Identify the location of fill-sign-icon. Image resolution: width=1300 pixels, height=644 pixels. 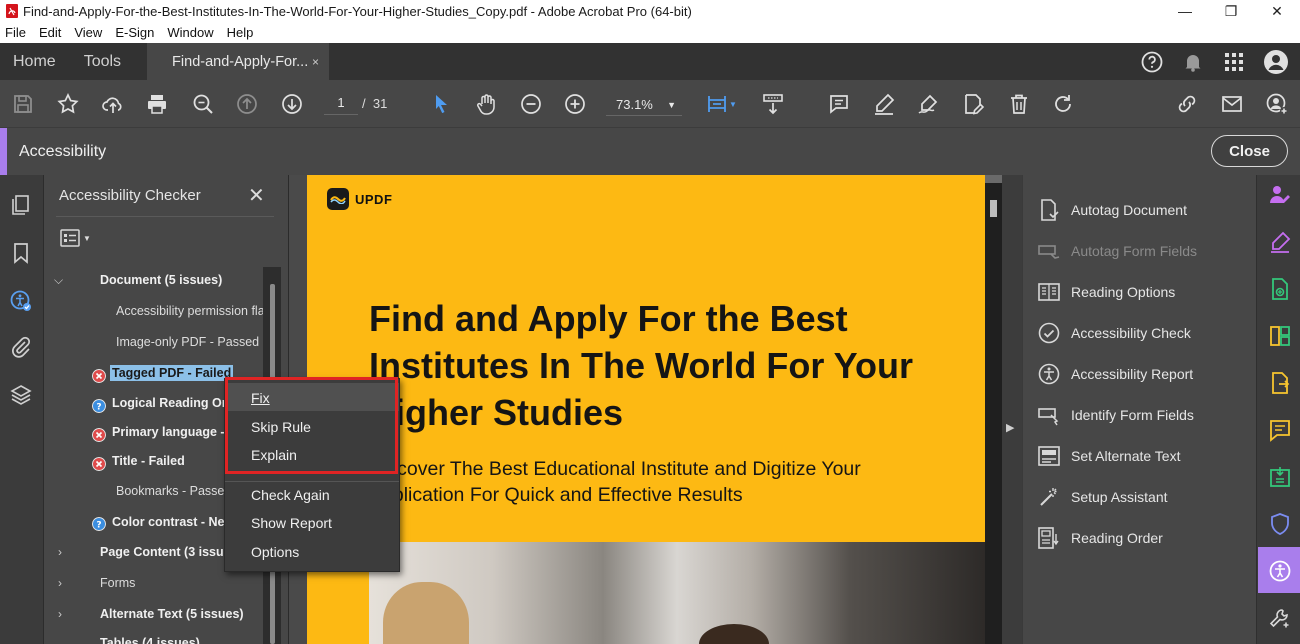
(1280, 242).